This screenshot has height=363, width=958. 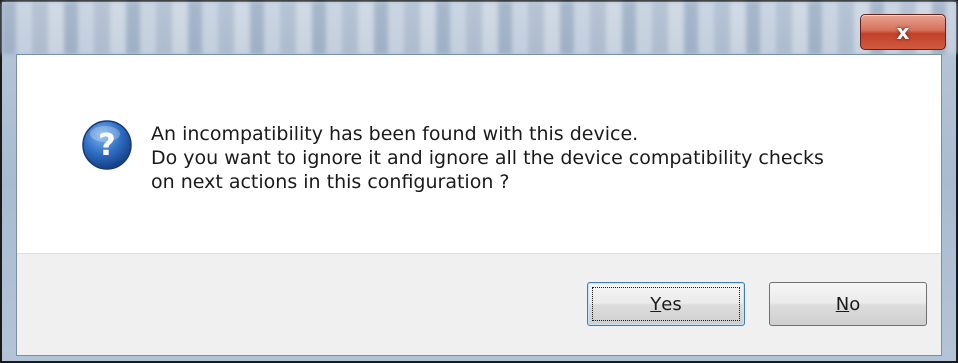 I want to click on title-bar, so click(x=479, y=28).